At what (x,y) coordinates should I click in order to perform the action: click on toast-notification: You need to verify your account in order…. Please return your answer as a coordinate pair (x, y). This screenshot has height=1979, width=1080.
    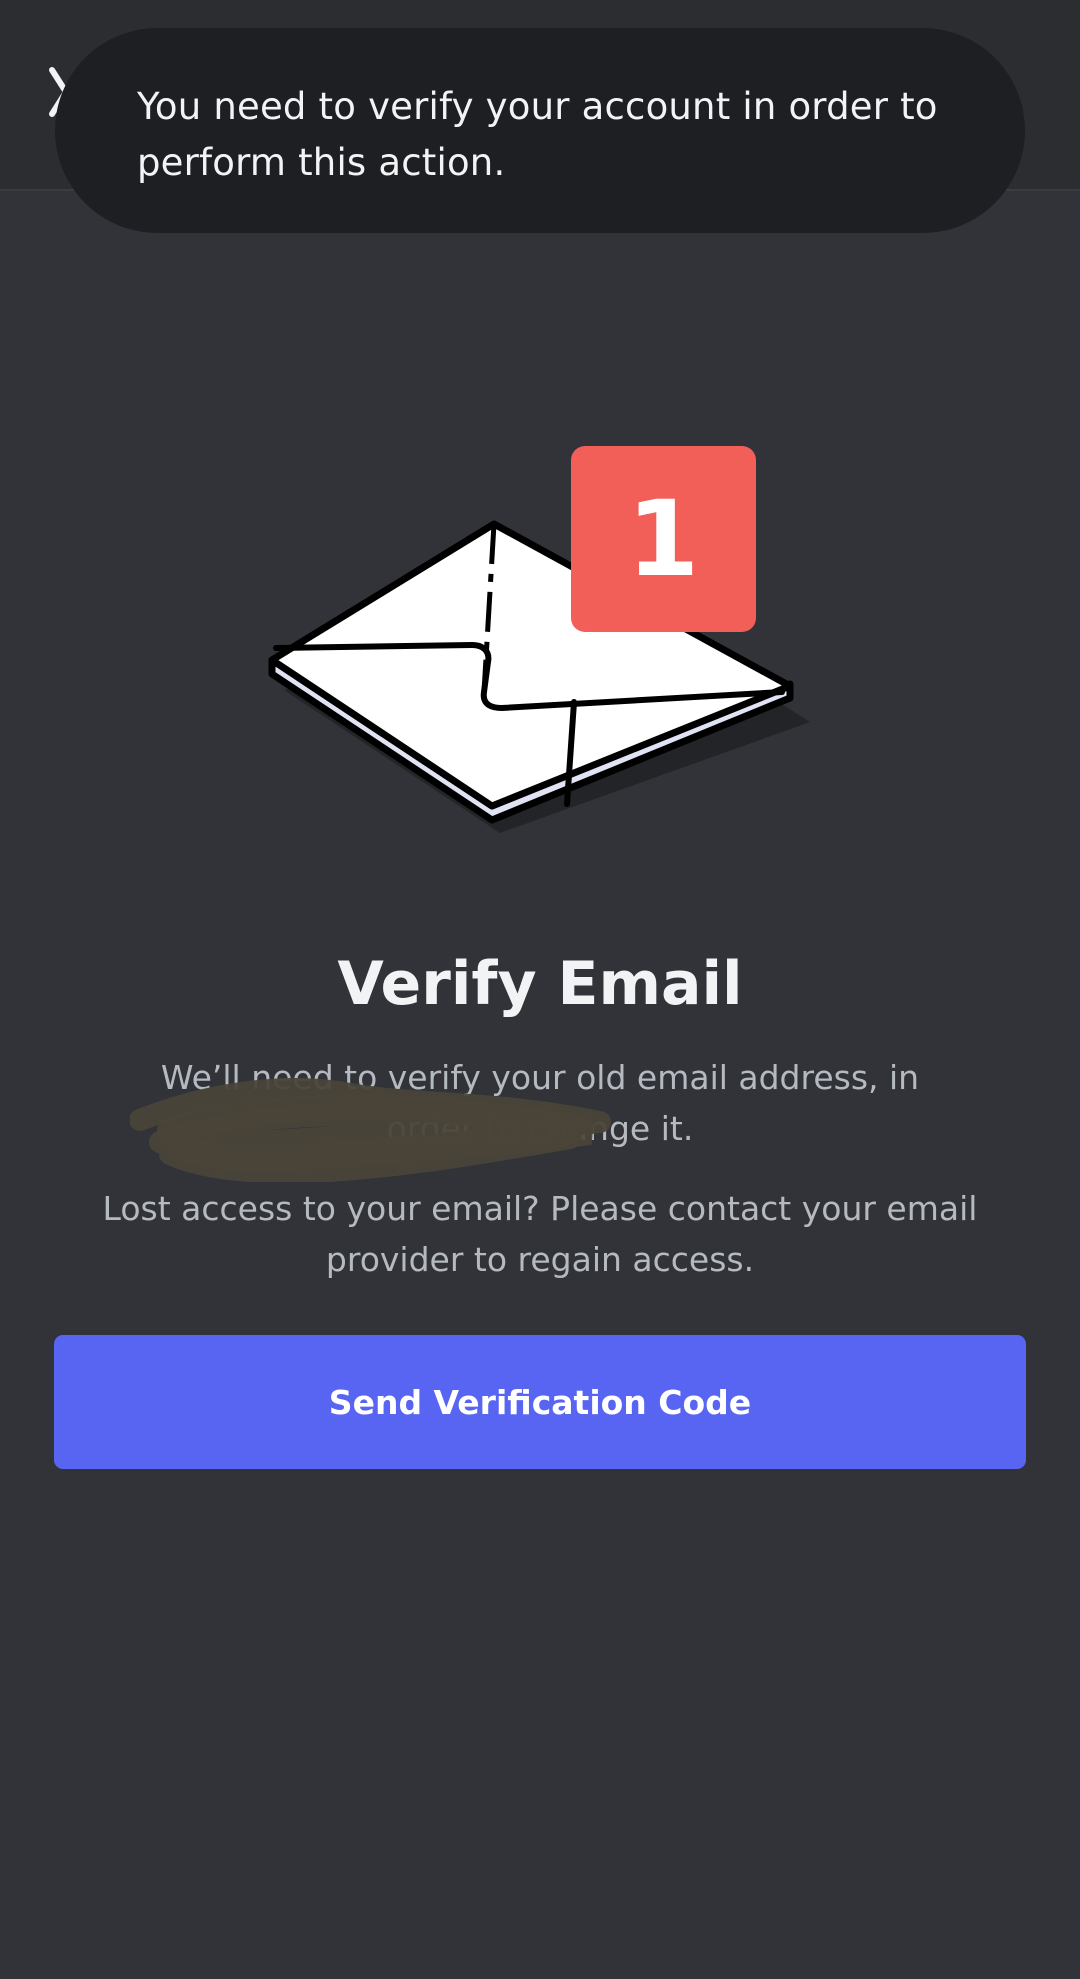
    Looking at the image, I should click on (540, 130).